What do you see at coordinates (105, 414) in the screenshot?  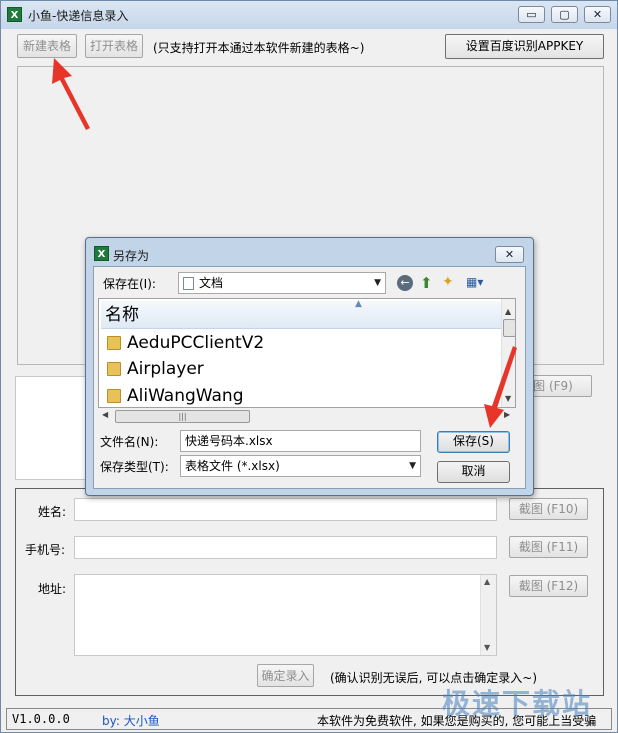 I see `scroll-left-icon: ◀` at bounding box center [105, 414].